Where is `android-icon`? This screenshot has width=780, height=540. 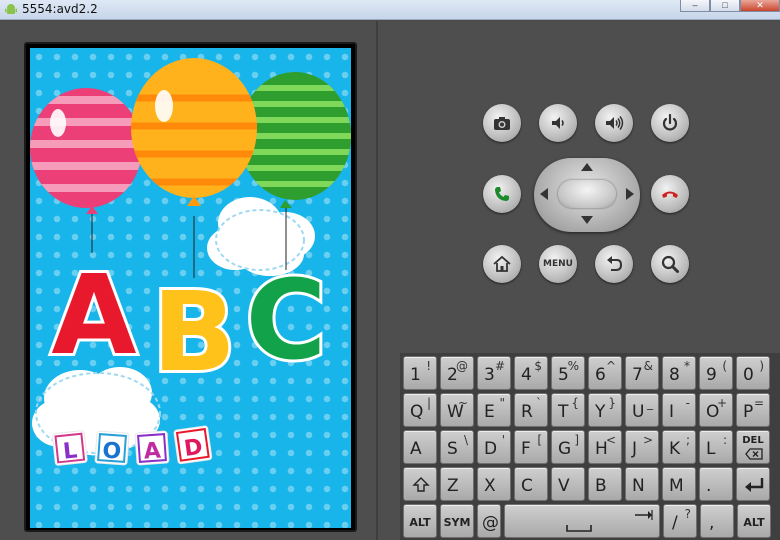
android-icon is located at coordinates (11, 9).